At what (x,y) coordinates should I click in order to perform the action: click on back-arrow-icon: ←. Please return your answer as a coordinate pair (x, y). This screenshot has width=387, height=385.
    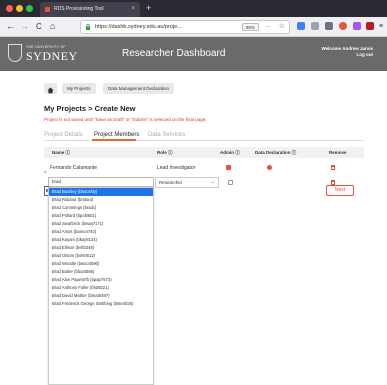
    Looking at the image, I should click on (10, 26).